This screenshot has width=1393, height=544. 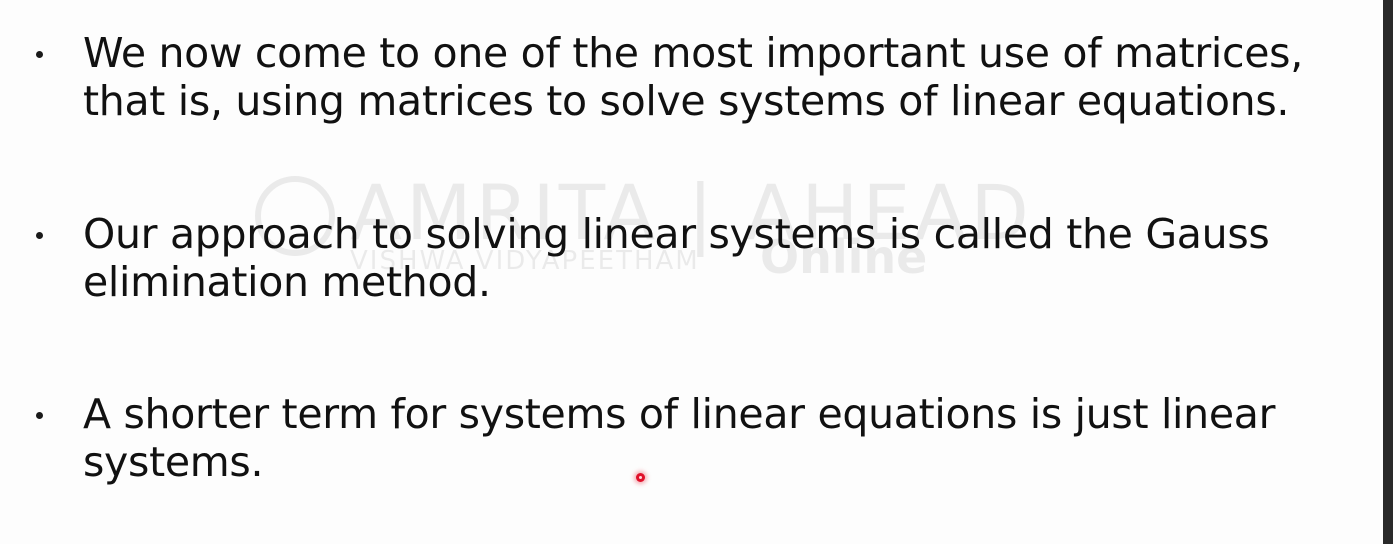 What do you see at coordinates (640, 477) in the screenshot?
I see `laser-pointer-icon` at bounding box center [640, 477].